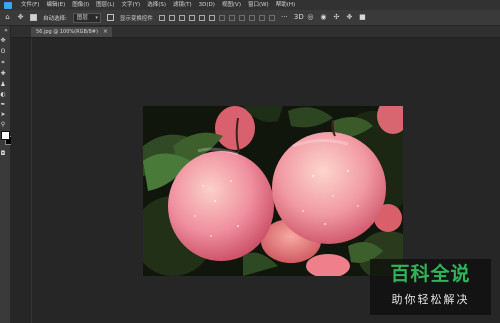 The width and height of the screenshot is (500, 323). I want to click on align-vcenter-icon, so click(171, 17).